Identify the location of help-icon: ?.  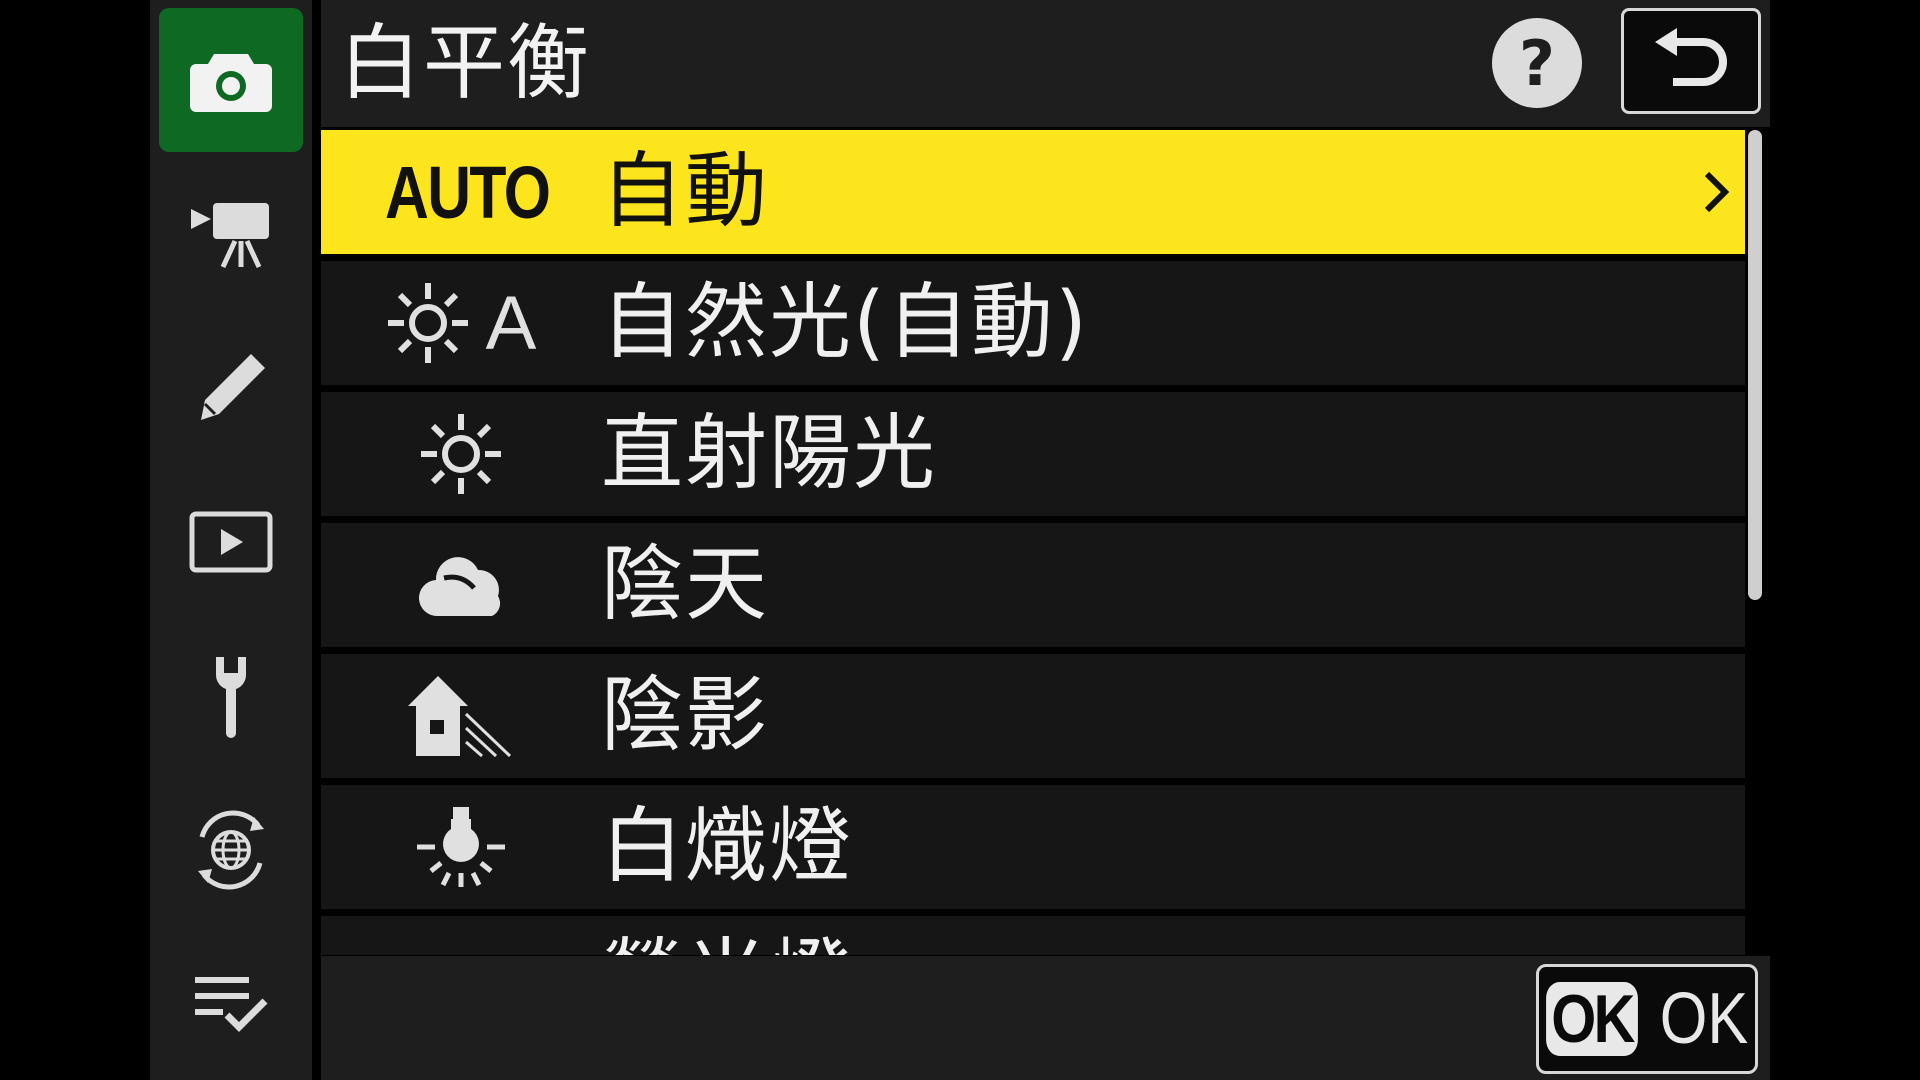
(1537, 63).